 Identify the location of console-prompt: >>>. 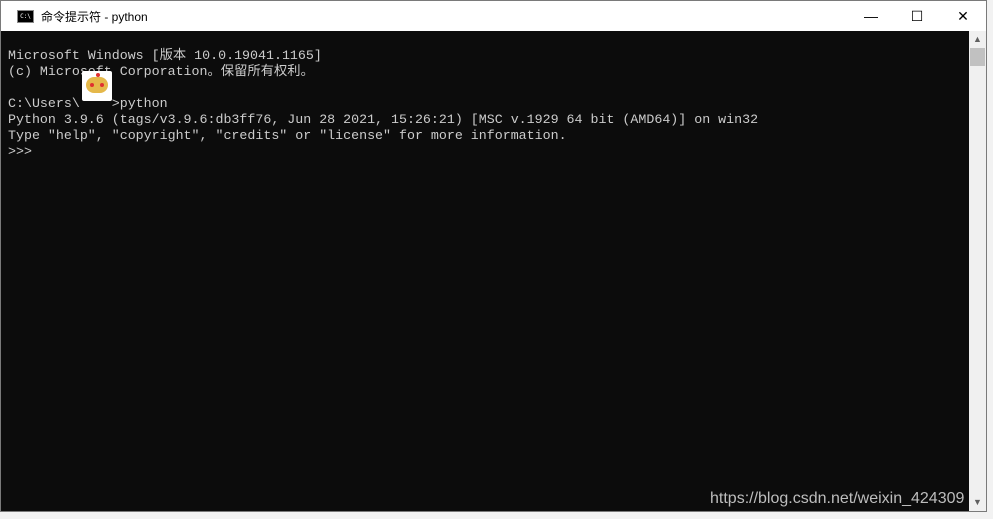
(383, 152).